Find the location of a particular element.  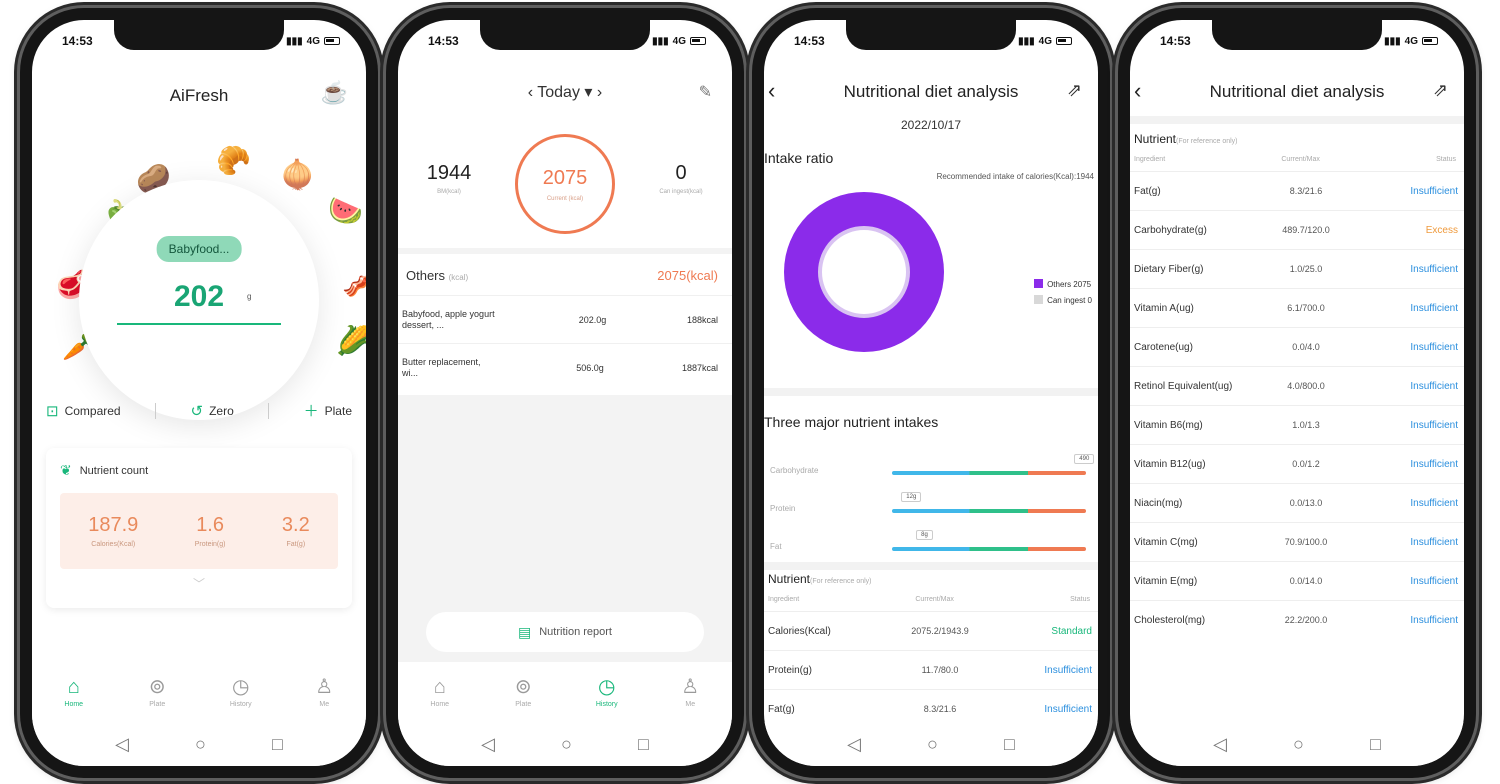

nutrient-bar-row: Fat 8g is located at coordinates (928, 540).